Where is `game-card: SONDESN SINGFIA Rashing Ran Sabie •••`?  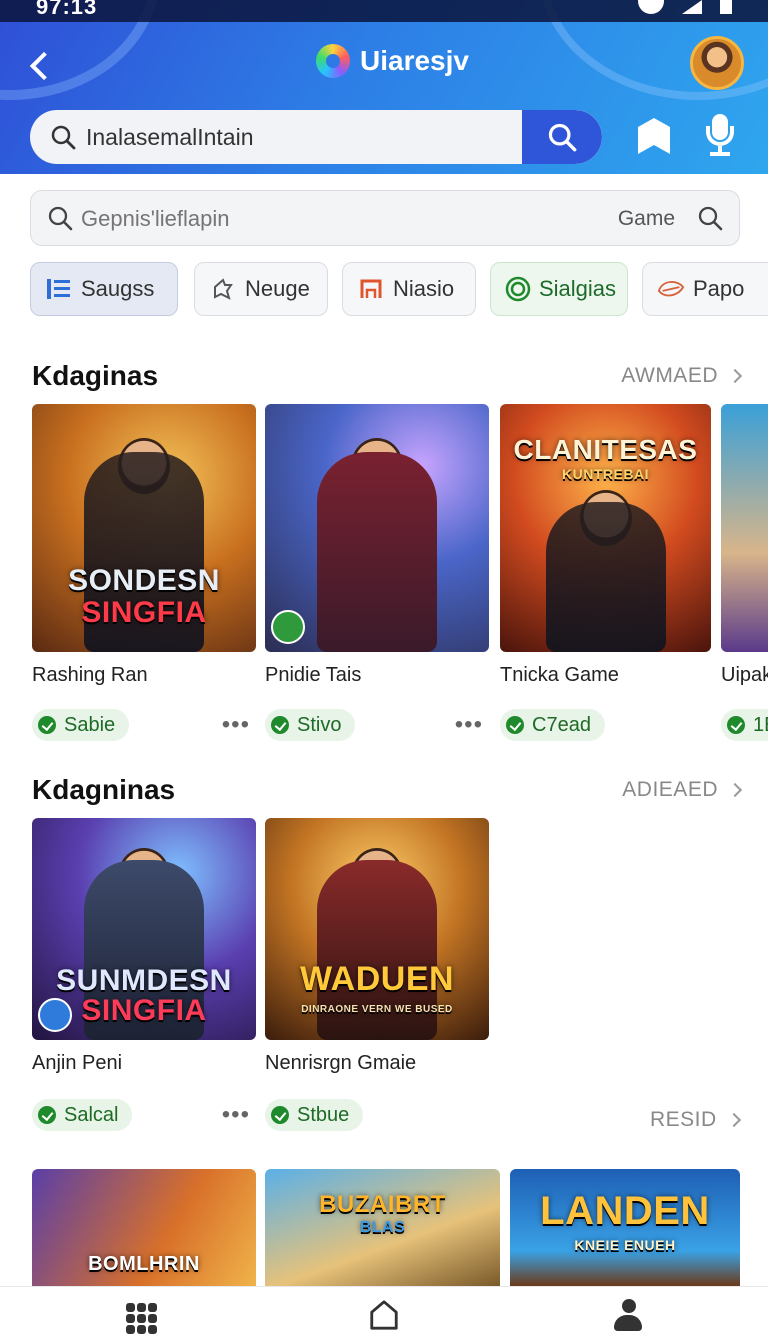 game-card: SONDESN SINGFIA Rashing Ran Sabie ••• is located at coordinates (144, 572).